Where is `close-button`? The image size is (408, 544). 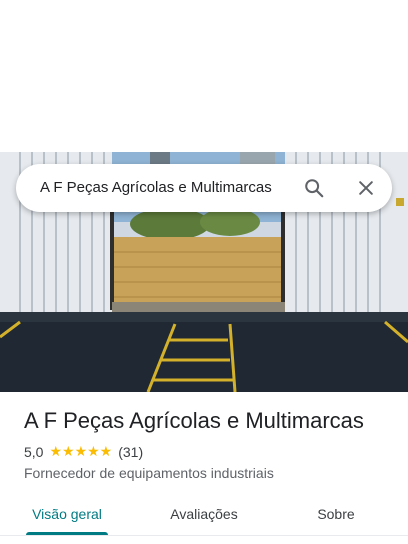 close-button is located at coordinates (366, 188).